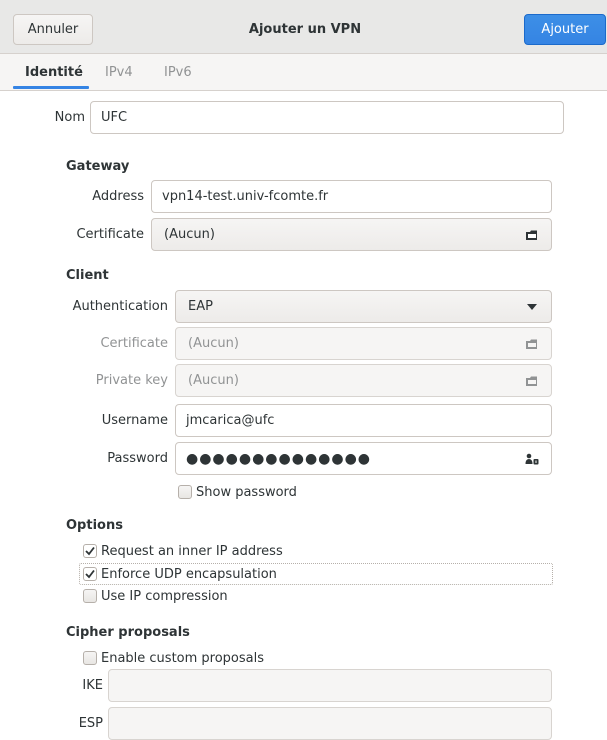 This screenshot has width=607, height=740. Describe the element at coordinates (51, 87) in the screenshot. I see `active-tab-indicator` at that location.